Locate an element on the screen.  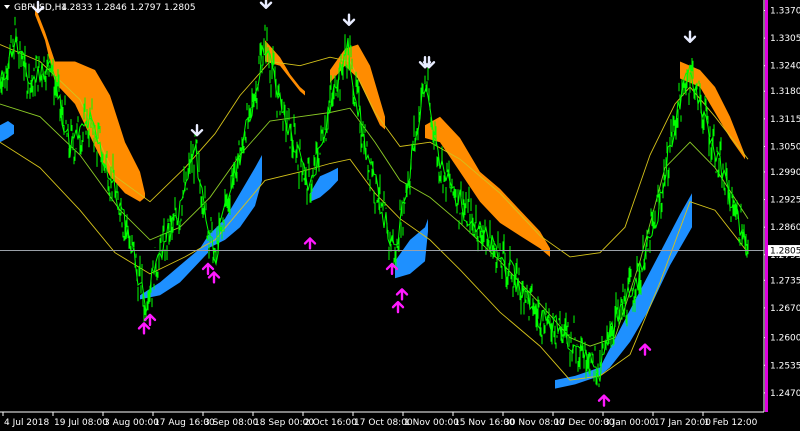
x-tick-label: 19 Jul 08:00 is located at coordinates (81, 423).